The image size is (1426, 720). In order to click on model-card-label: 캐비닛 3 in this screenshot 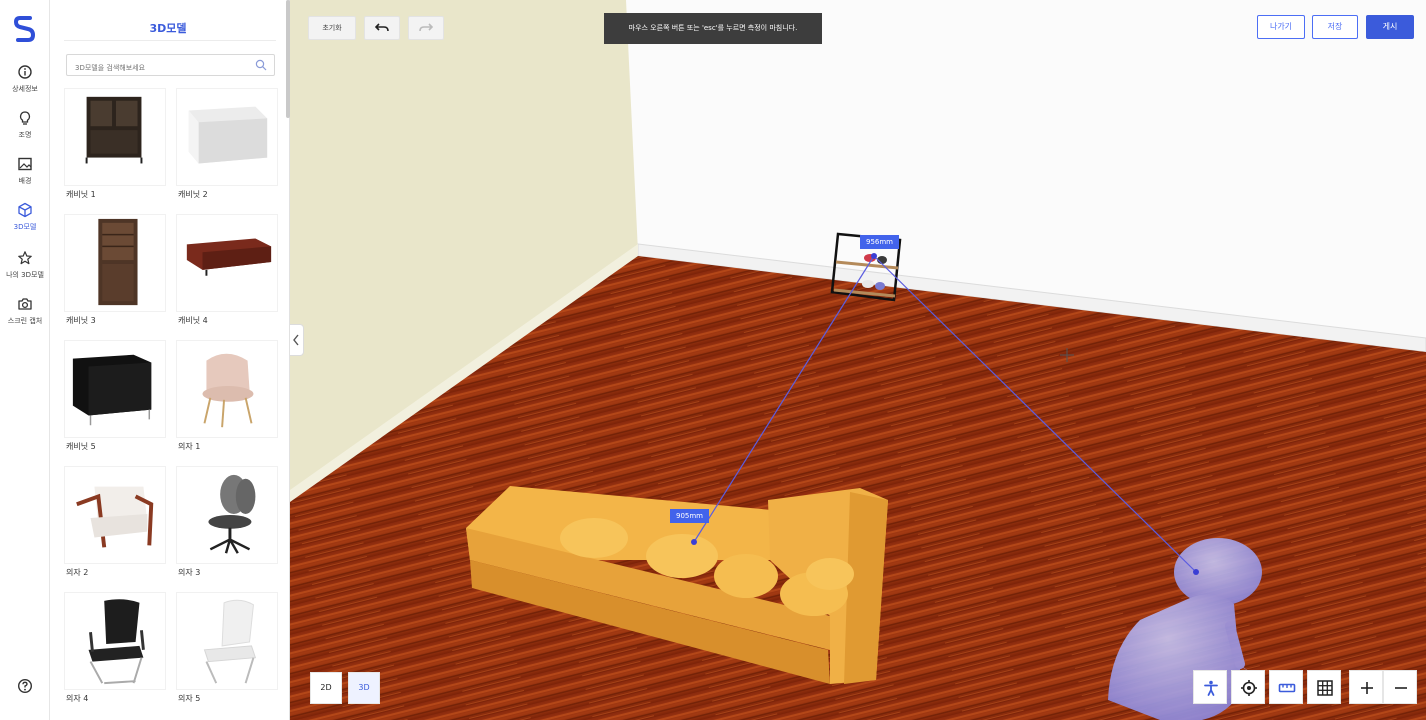, I will do `click(81, 320)`.